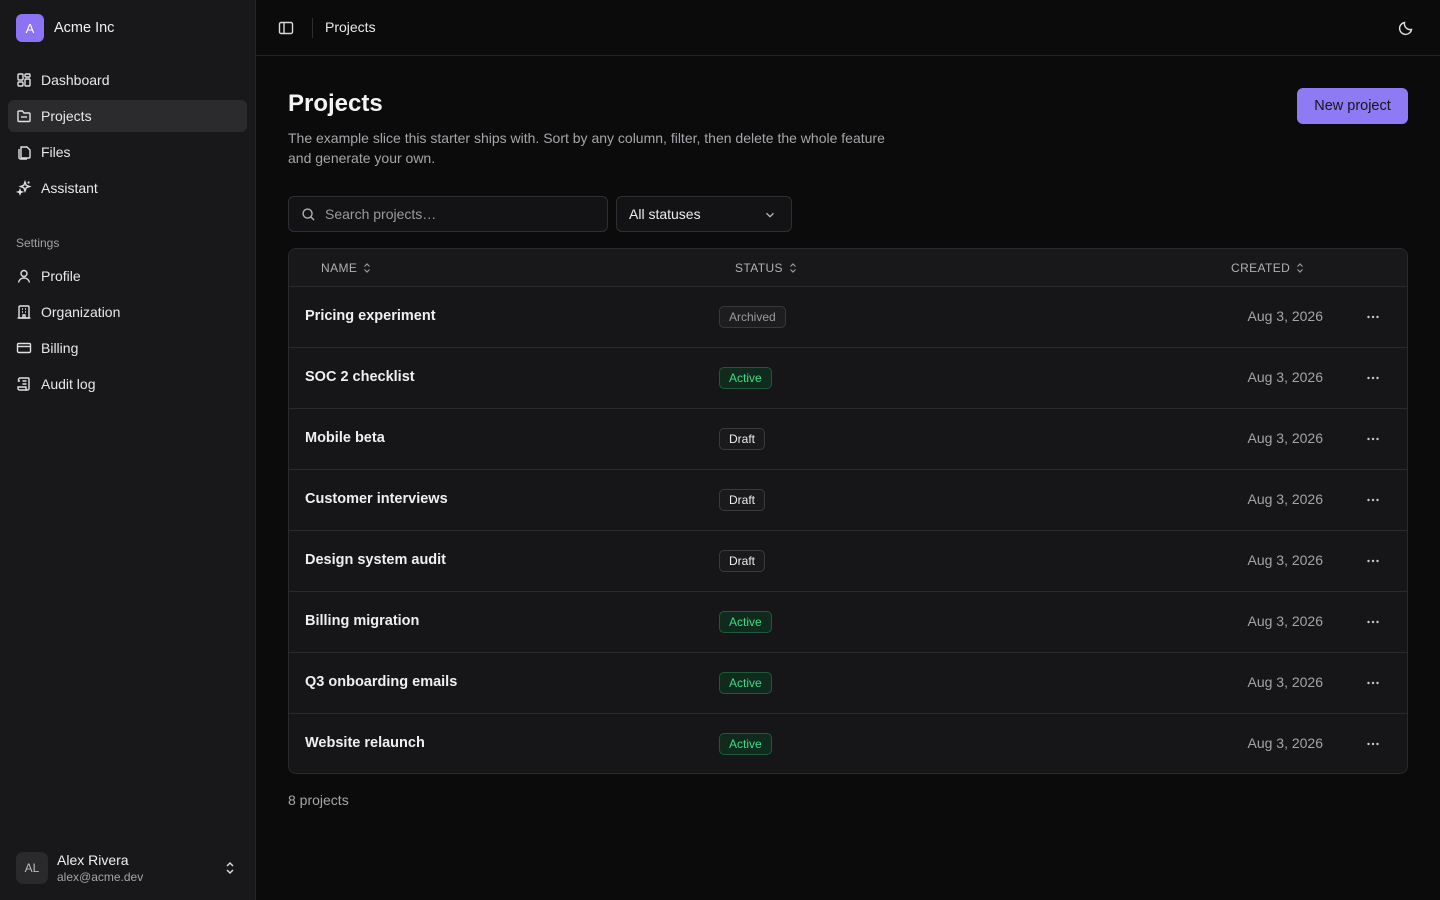 The width and height of the screenshot is (1440, 900). Describe the element at coordinates (68, 384) in the screenshot. I see `sidebar-item-label: Audit log` at that location.